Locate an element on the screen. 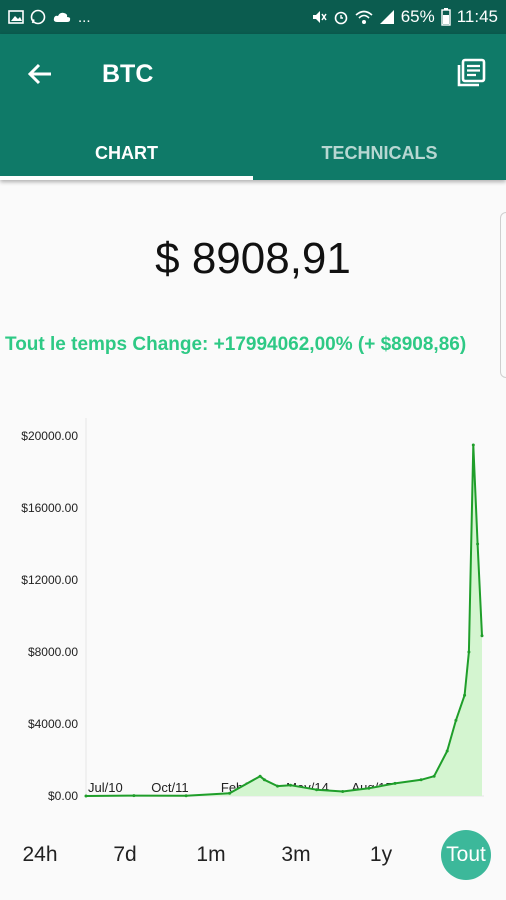 This screenshot has width=506, height=900. arrow-left-icon is located at coordinates (39, 74).